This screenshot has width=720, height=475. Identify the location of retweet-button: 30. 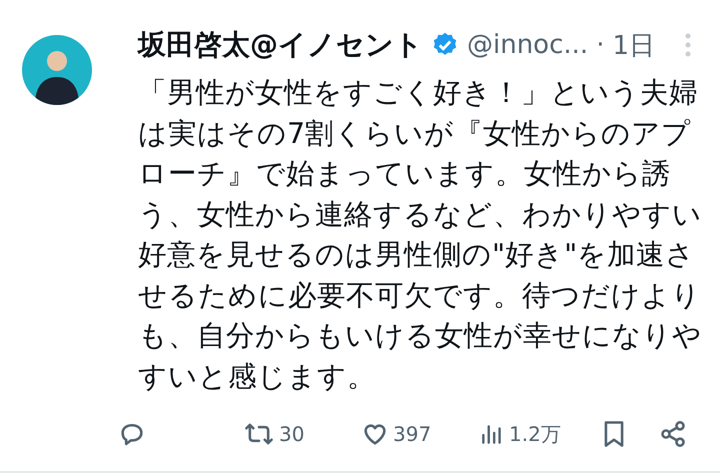
(302, 434).